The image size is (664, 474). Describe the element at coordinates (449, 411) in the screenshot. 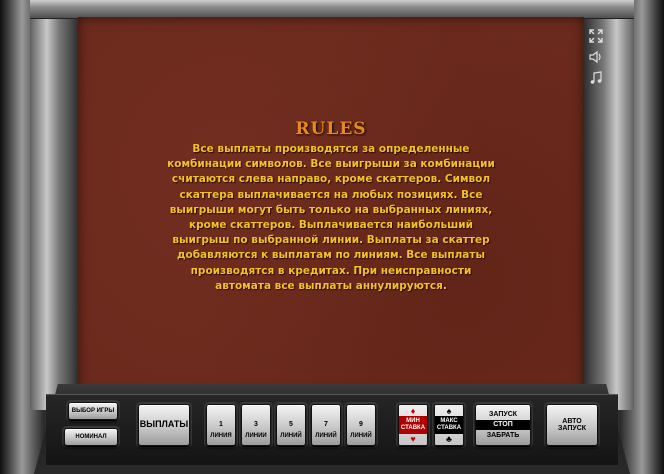

I see `spade-icon: ♠` at that location.